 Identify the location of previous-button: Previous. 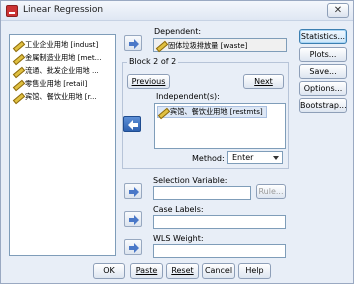
(148, 81).